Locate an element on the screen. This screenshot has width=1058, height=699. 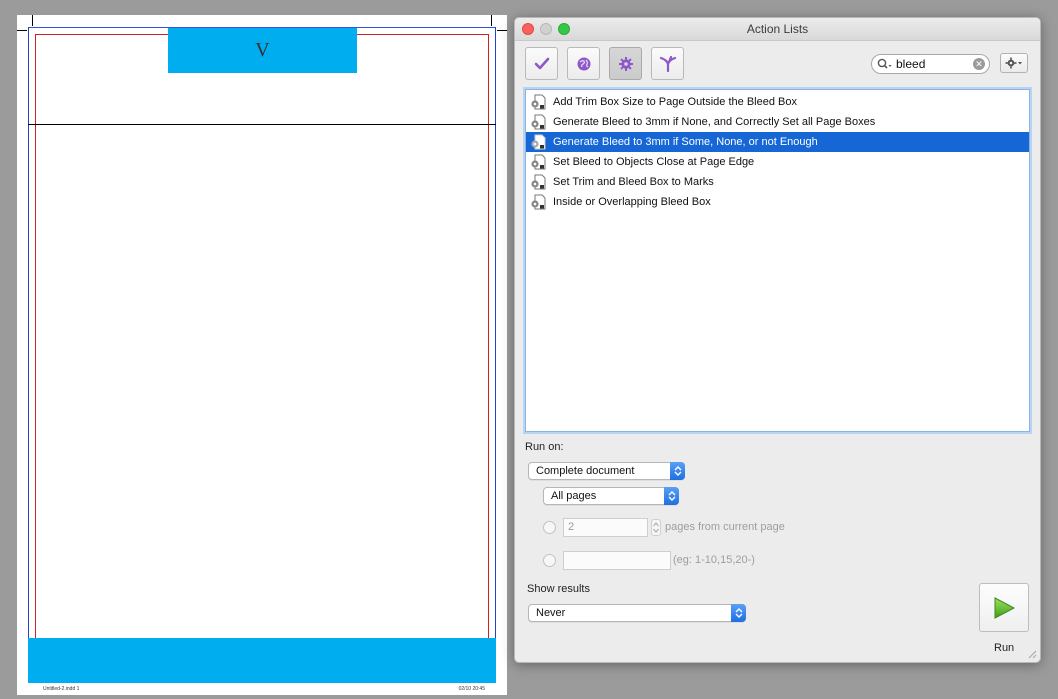
window-title: Action Lists is located at coordinates (777, 29).